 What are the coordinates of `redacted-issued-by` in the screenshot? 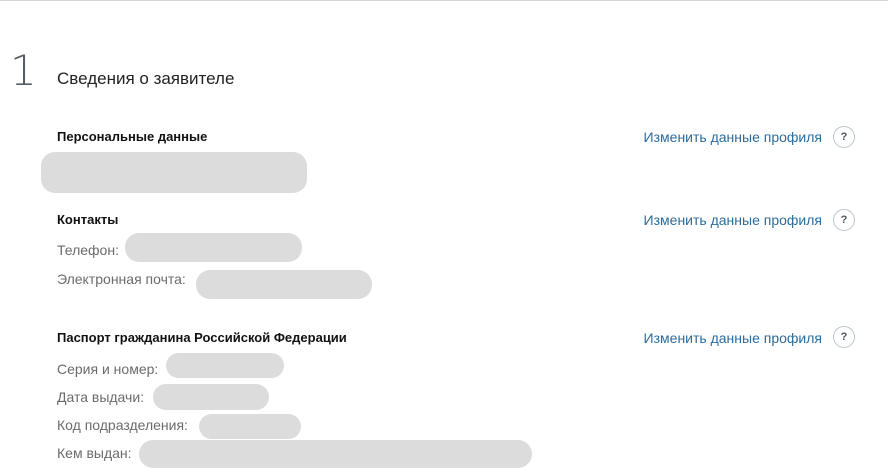 It's located at (335, 454).